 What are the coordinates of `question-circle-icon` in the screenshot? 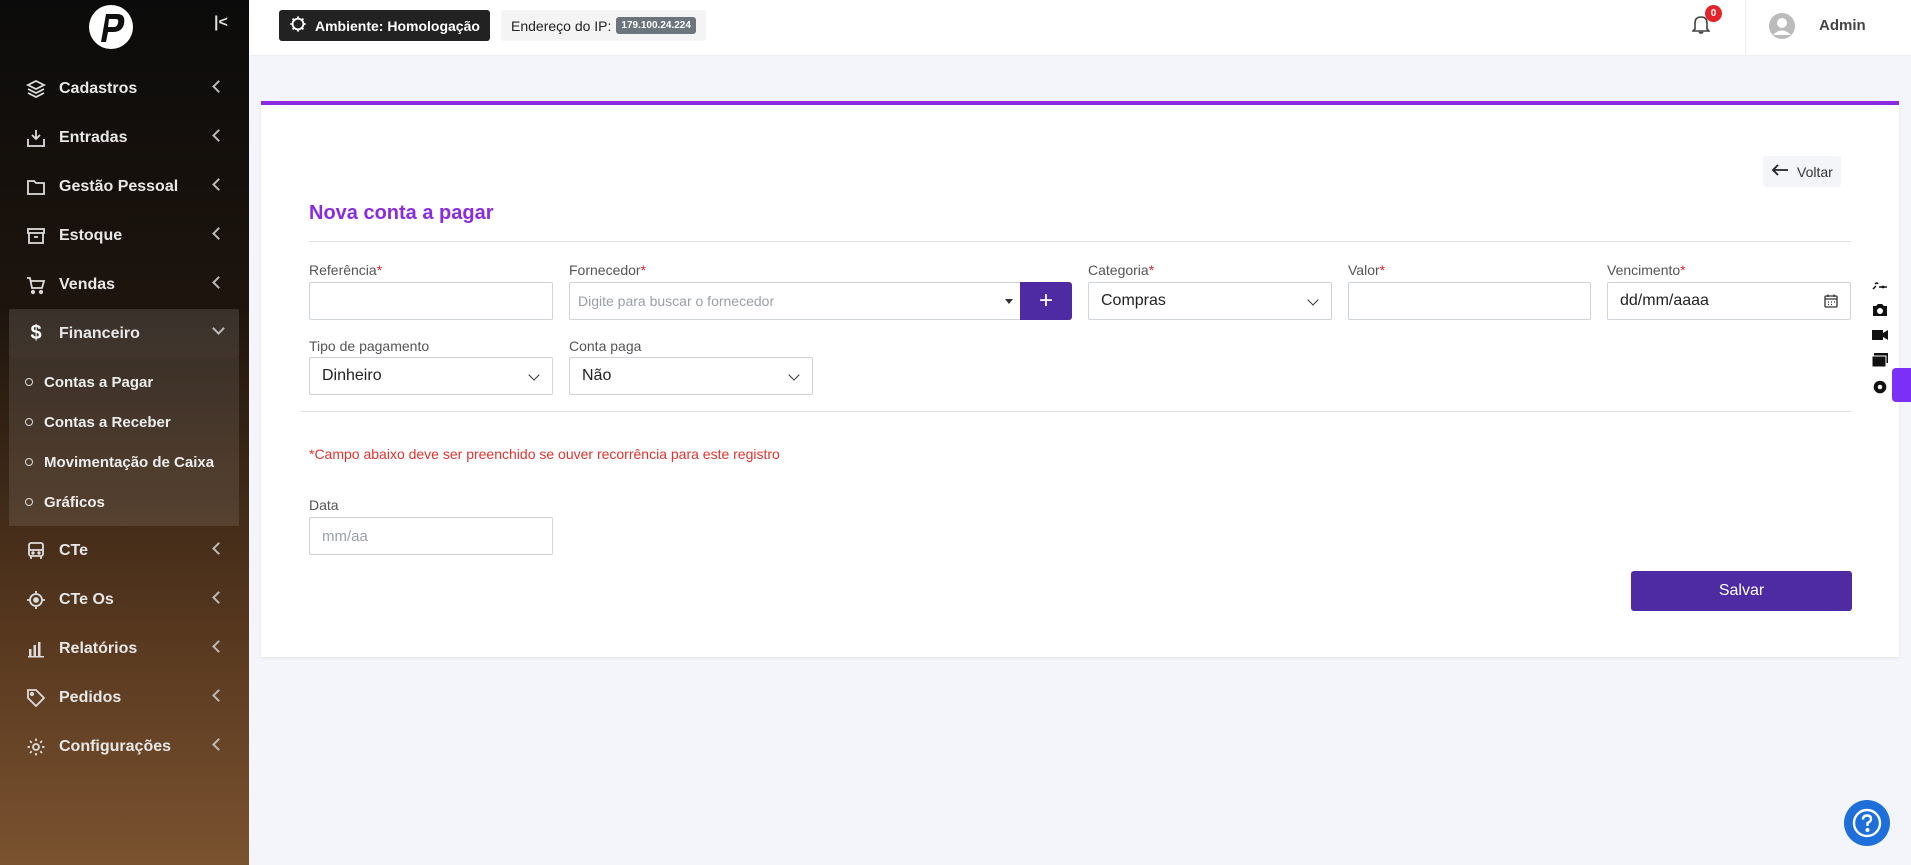 It's located at (1867, 823).